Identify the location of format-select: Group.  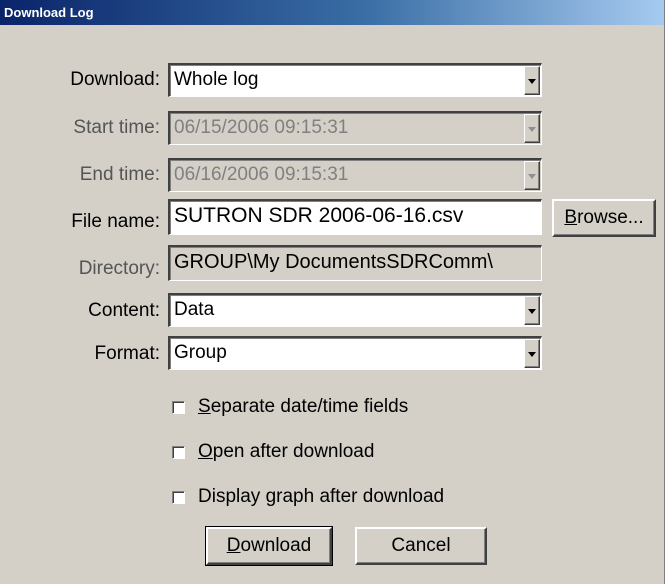
(355, 353).